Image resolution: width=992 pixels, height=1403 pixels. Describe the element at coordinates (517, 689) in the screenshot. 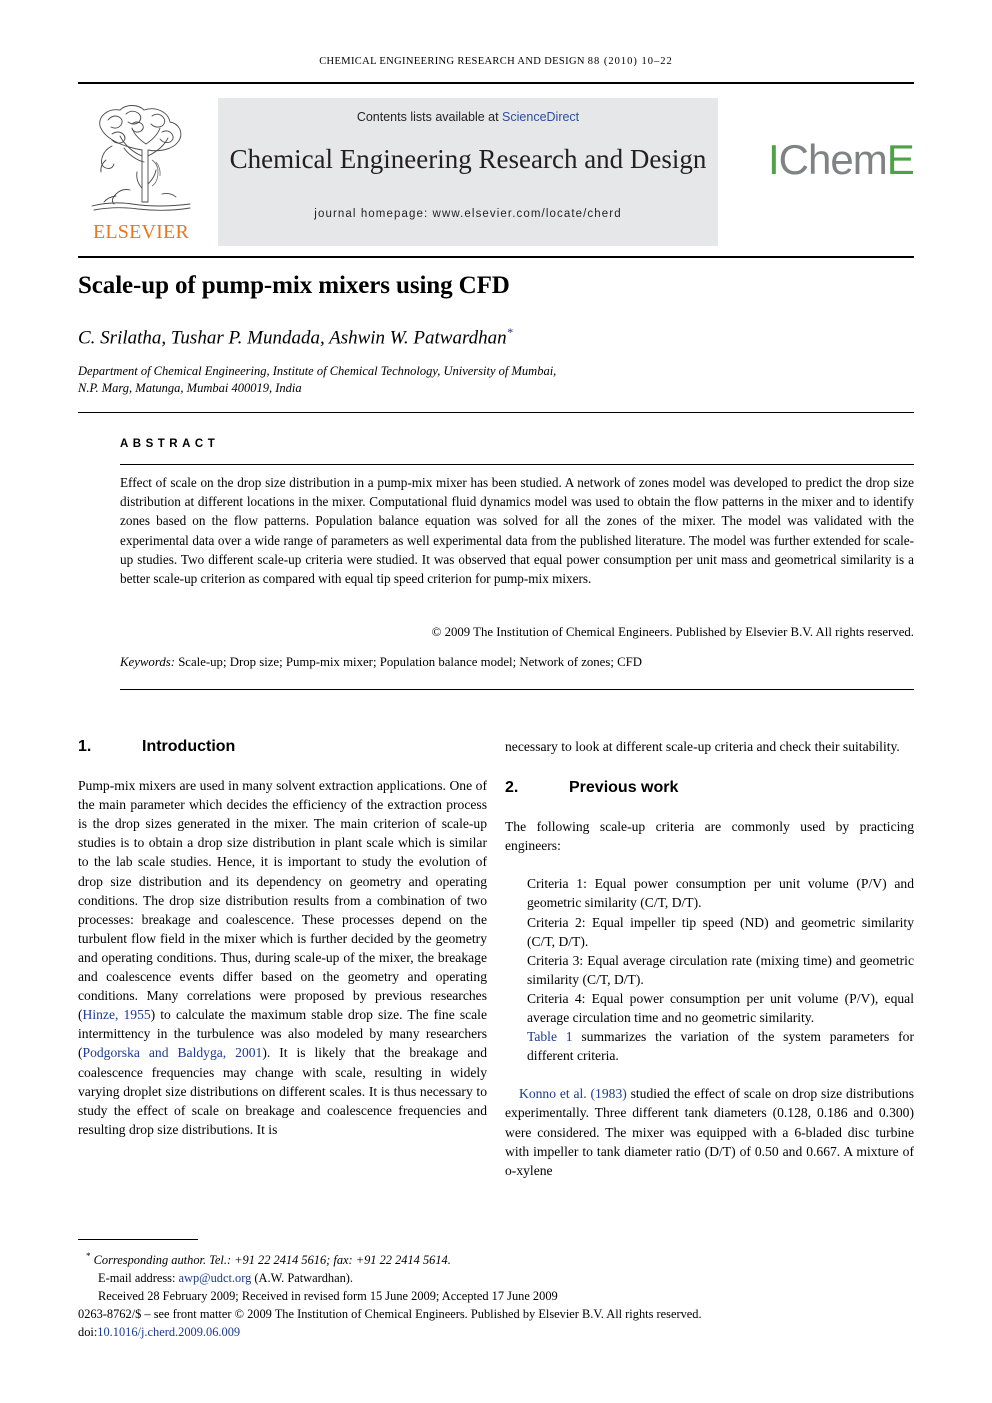

I see `abstract-bottom-rule` at that location.